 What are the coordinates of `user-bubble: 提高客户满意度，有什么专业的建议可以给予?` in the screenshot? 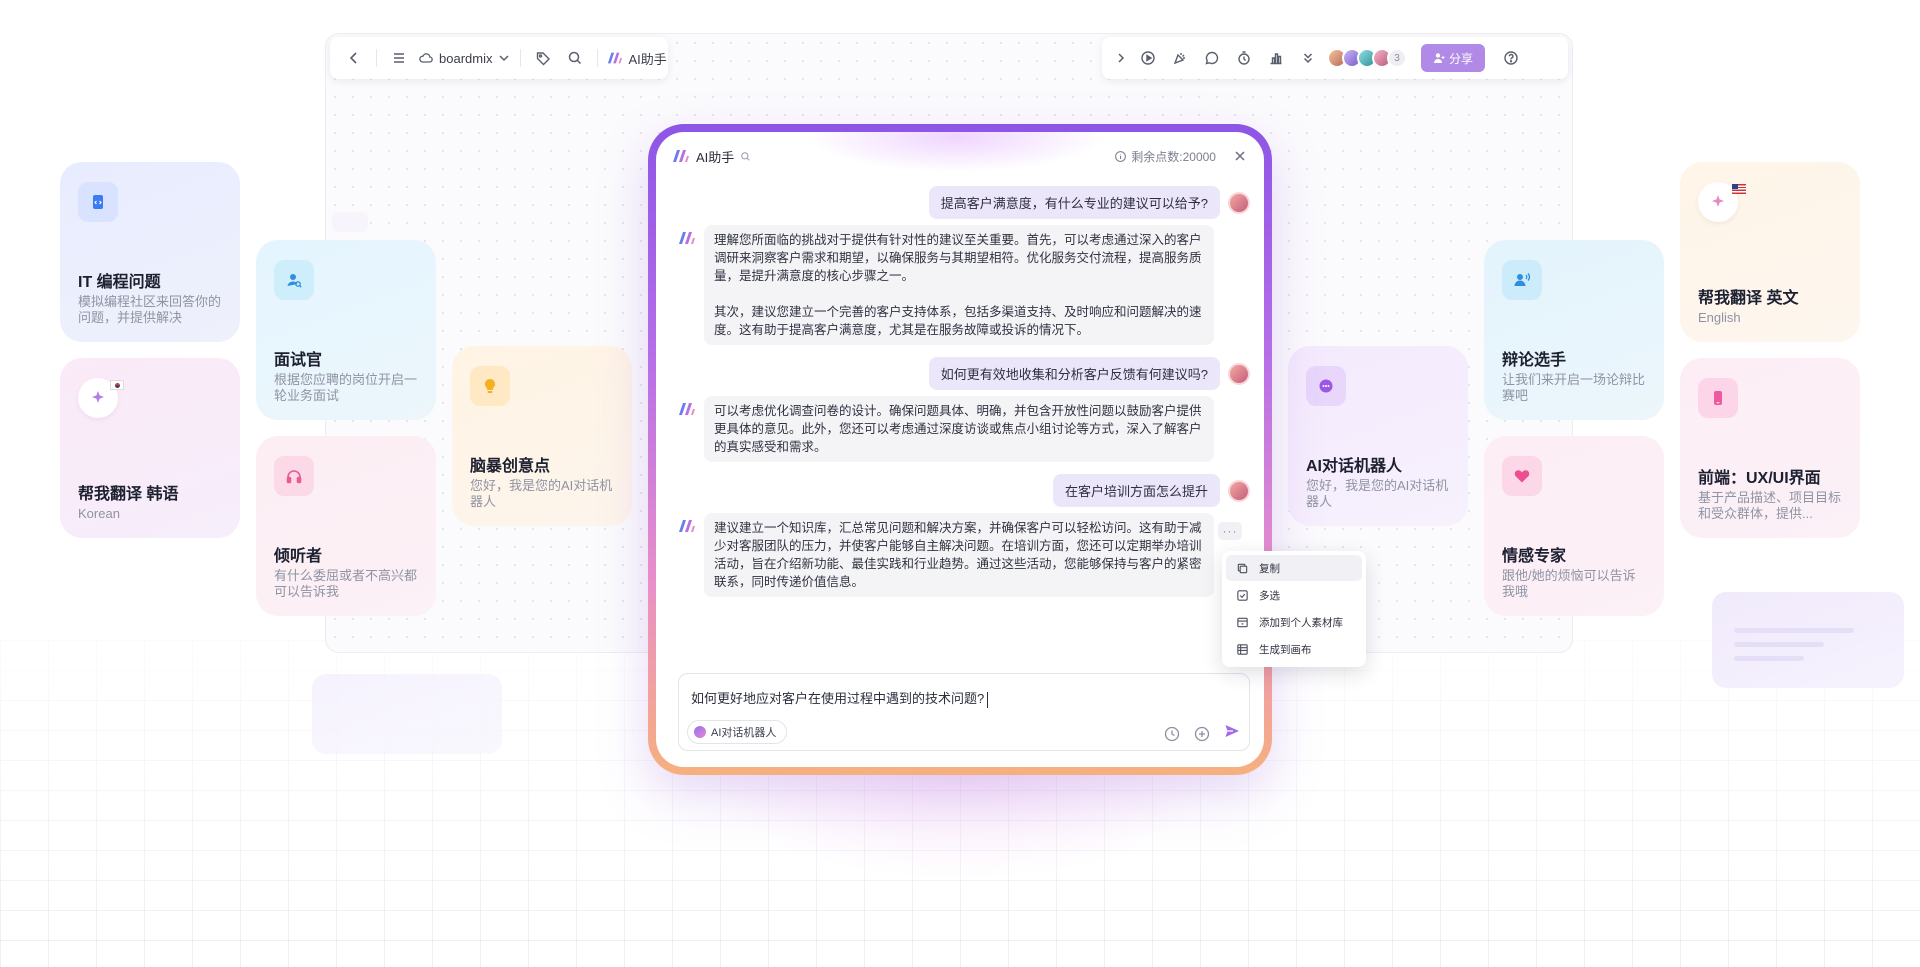 It's located at (1074, 202).